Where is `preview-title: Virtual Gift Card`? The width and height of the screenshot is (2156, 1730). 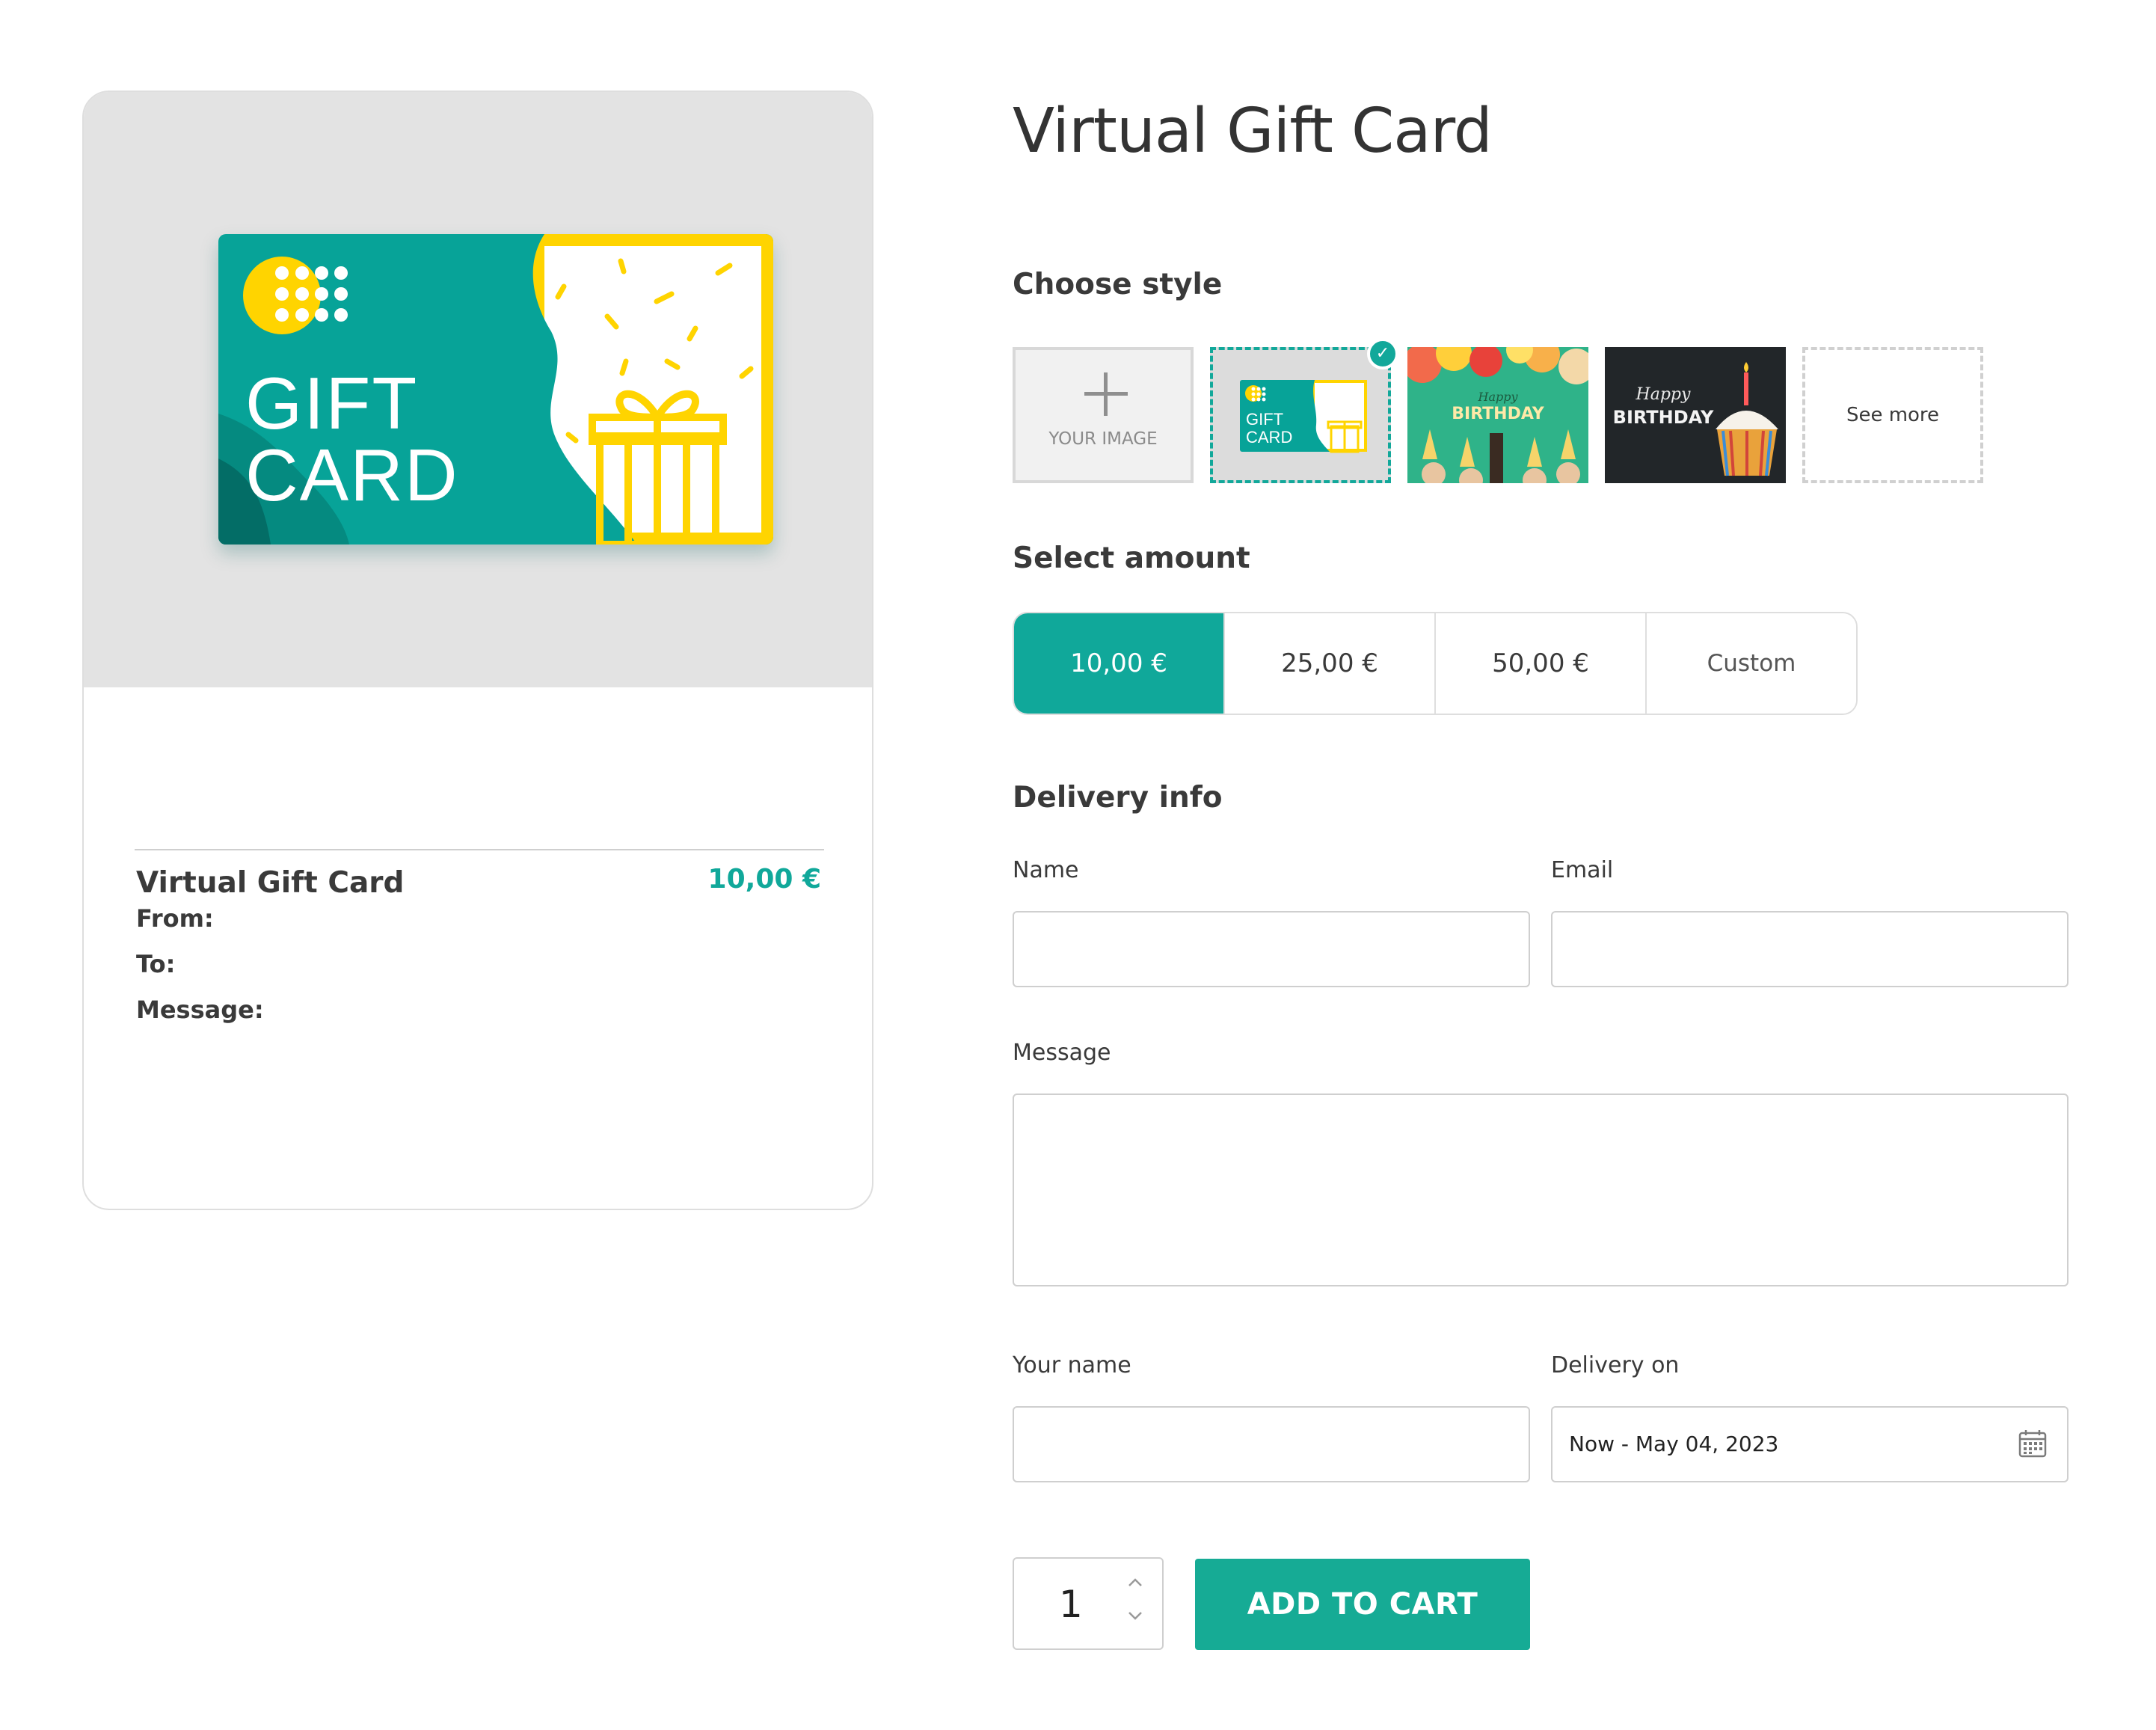
preview-title: Virtual Gift Card is located at coordinates (270, 883).